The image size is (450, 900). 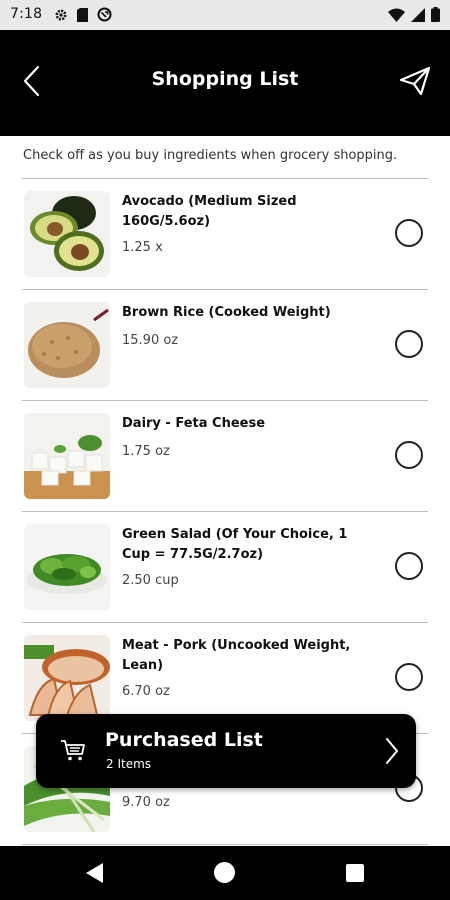 I want to click on purchased-list-button: Purchased List 2 Items, so click(x=226, y=751).